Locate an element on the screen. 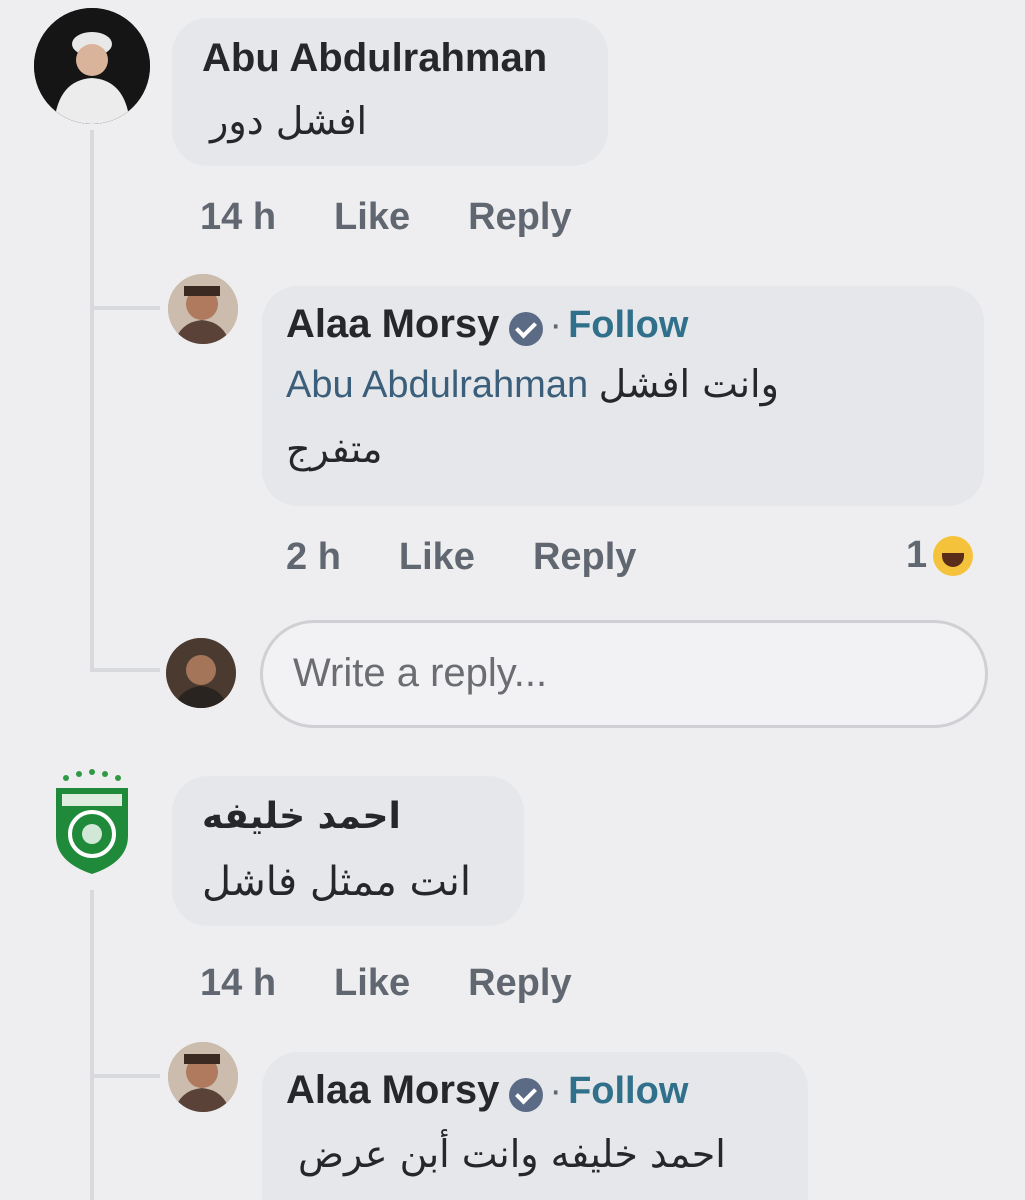 Image resolution: width=1025 pixels, height=1200 pixels. club-crest-icon is located at coordinates (92, 821).